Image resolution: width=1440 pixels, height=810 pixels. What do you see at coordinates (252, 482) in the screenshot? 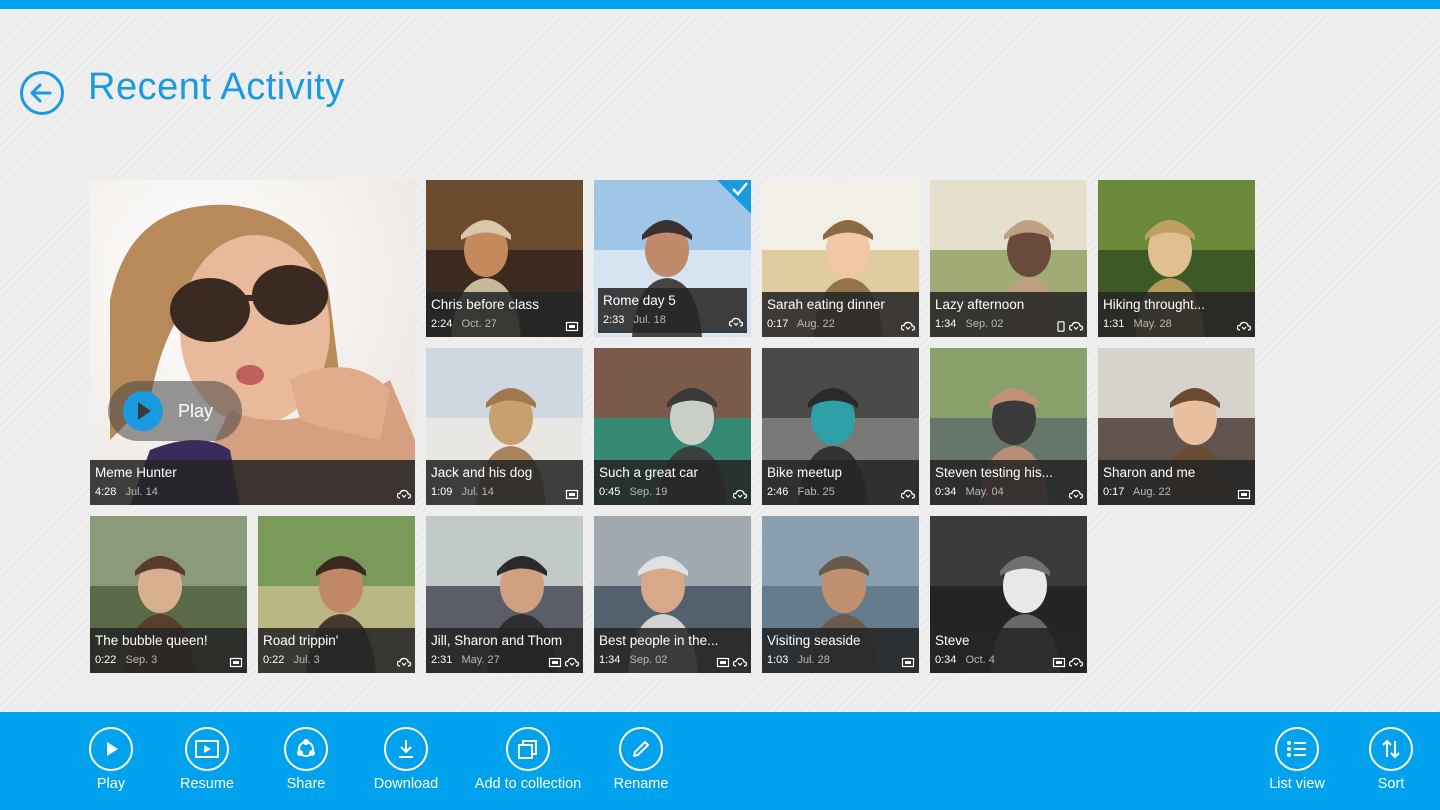
I see `video-caption: Meme Hunter 4:28 Jul. 14` at bounding box center [252, 482].